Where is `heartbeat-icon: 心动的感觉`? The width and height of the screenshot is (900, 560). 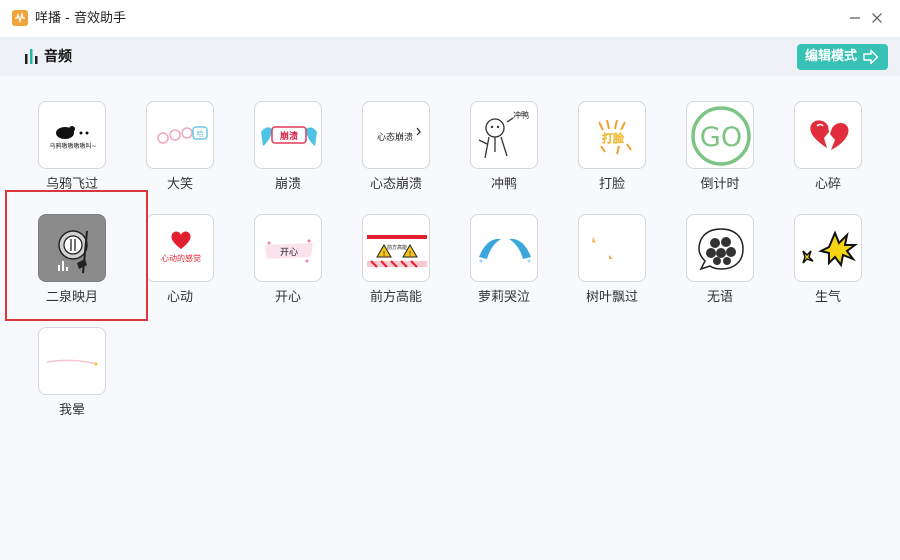 heartbeat-icon: 心动的感觉 is located at coordinates (180, 248).